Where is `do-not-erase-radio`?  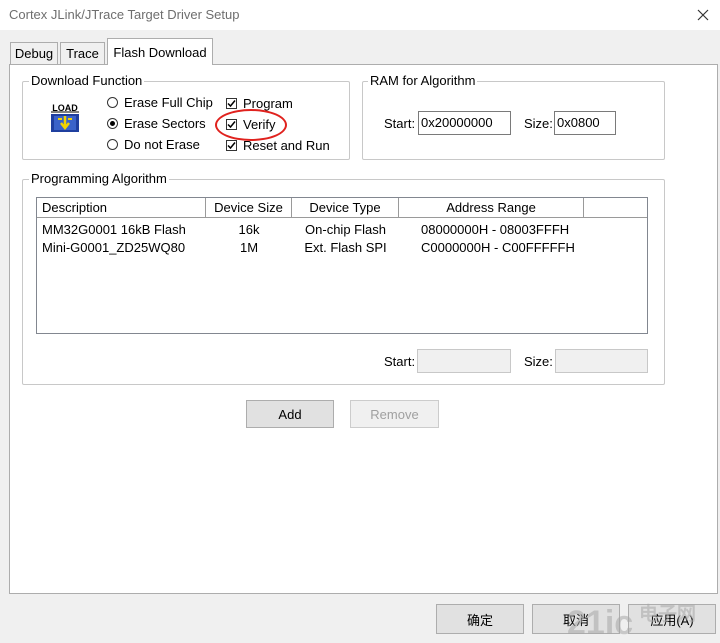
do-not-erase-radio is located at coordinates (112, 144).